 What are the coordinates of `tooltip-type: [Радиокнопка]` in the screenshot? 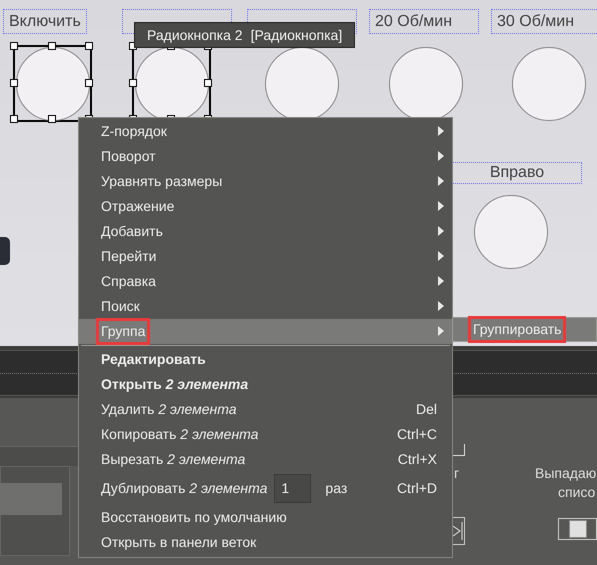 It's located at (296, 35).